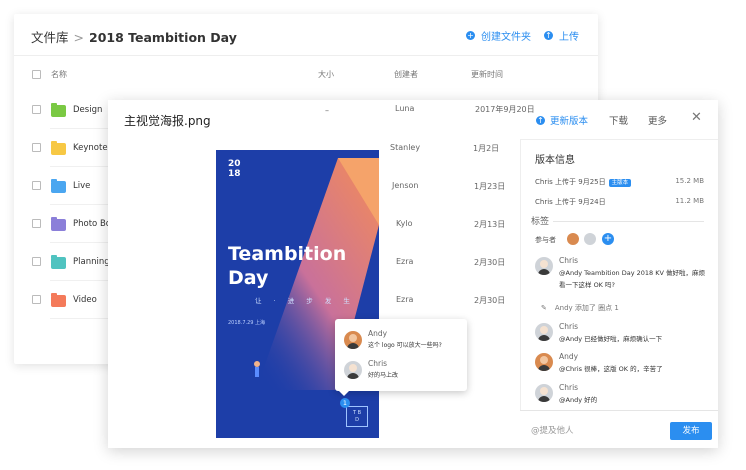  What do you see at coordinates (611, 369) in the screenshot?
I see `comment-text: @Chris 很棒，这版 OK 的，辛苦了` at bounding box center [611, 369].